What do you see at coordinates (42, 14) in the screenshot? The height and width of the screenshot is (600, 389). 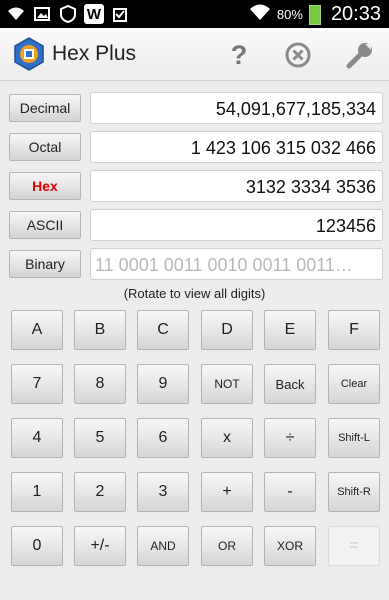 I see `image-notification-icon` at bounding box center [42, 14].